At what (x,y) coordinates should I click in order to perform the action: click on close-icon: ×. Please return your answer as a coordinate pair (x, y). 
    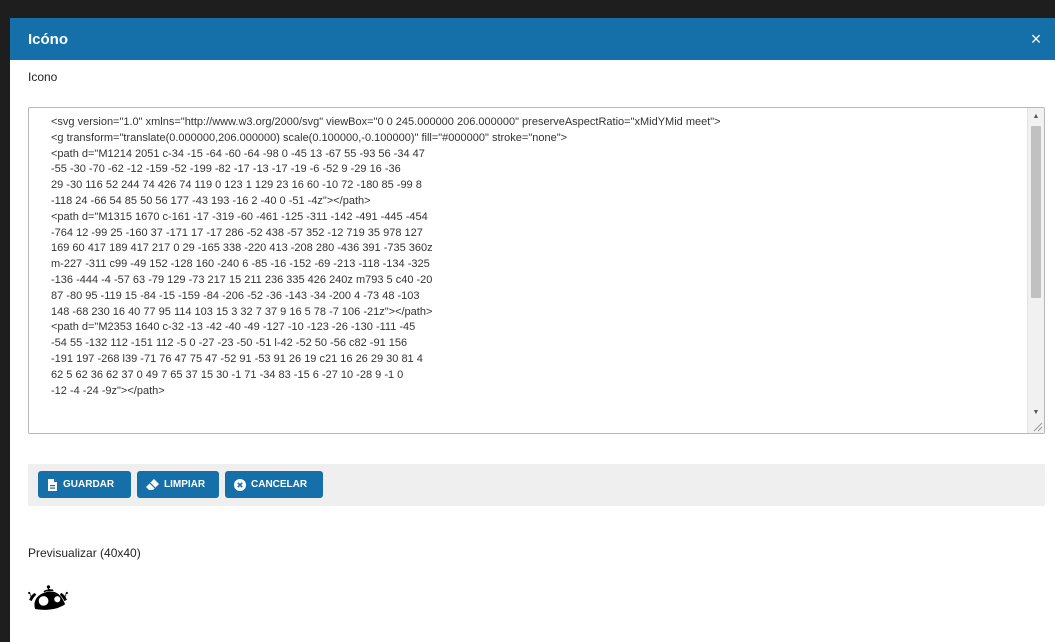
    Looking at the image, I should click on (1036, 39).